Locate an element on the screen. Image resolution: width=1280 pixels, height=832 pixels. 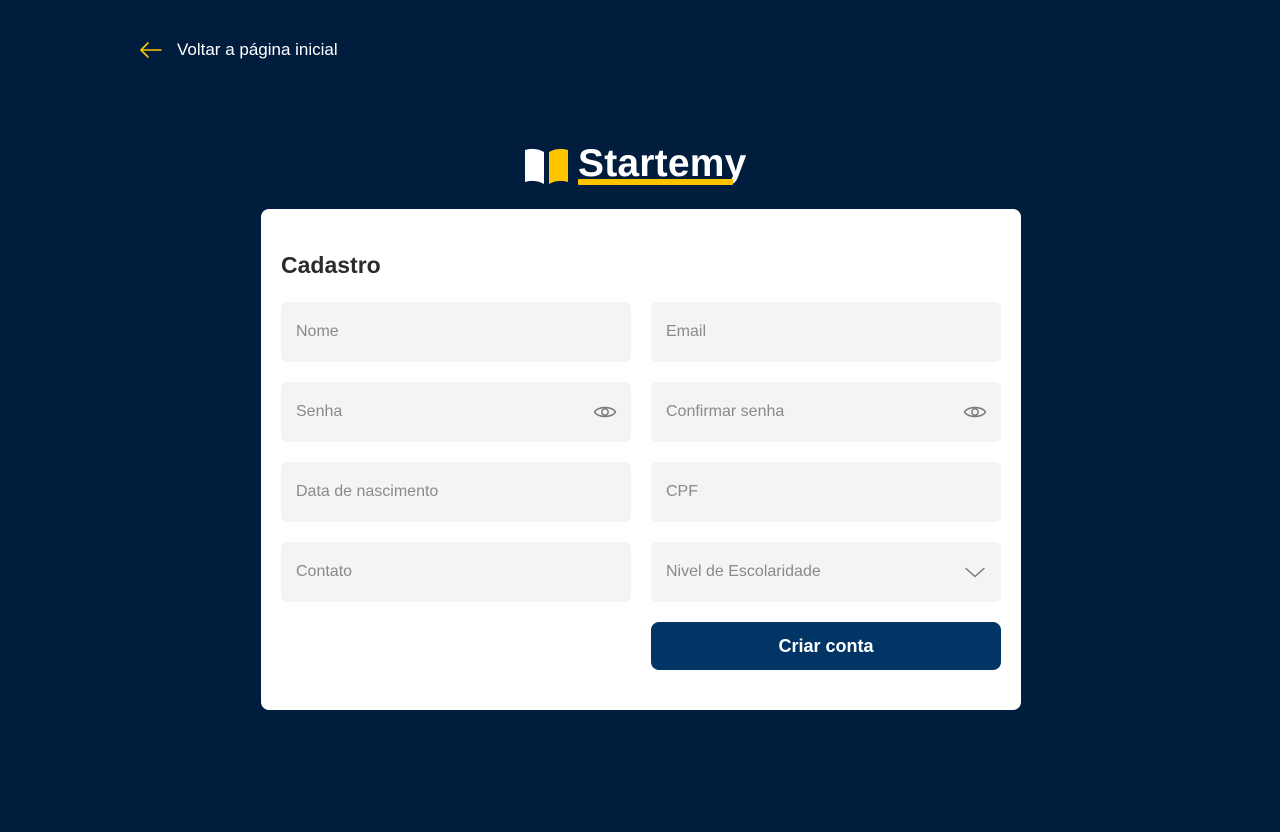
password-field is located at coordinates (456, 412).